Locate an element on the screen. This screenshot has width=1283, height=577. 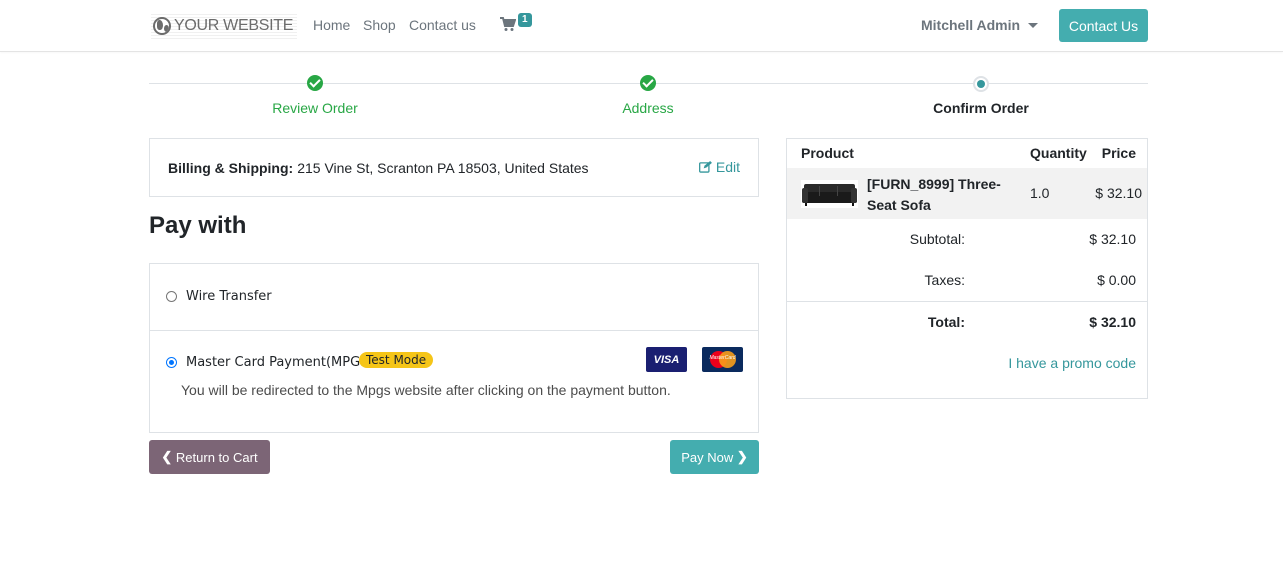
step-address: Address is located at coordinates (648, 108).